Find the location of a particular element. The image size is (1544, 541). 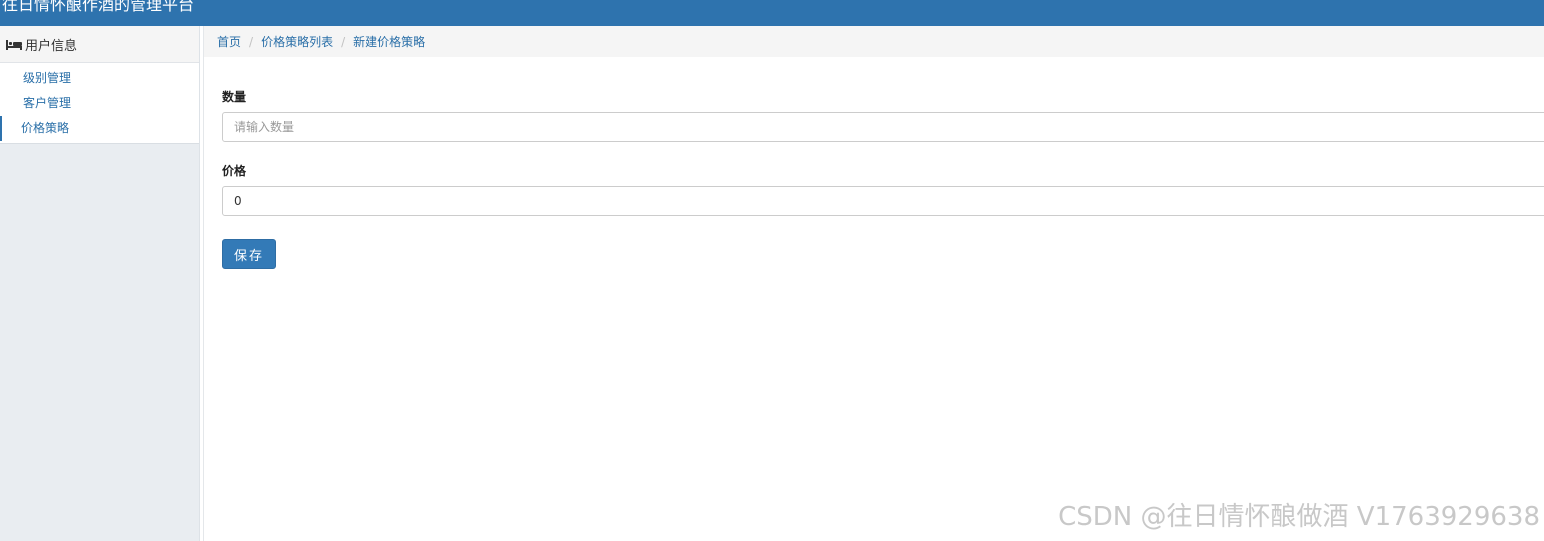

sidebar-panel: 用户信息 级别管理 客户管理 价格策略 is located at coordinates (99, 85).